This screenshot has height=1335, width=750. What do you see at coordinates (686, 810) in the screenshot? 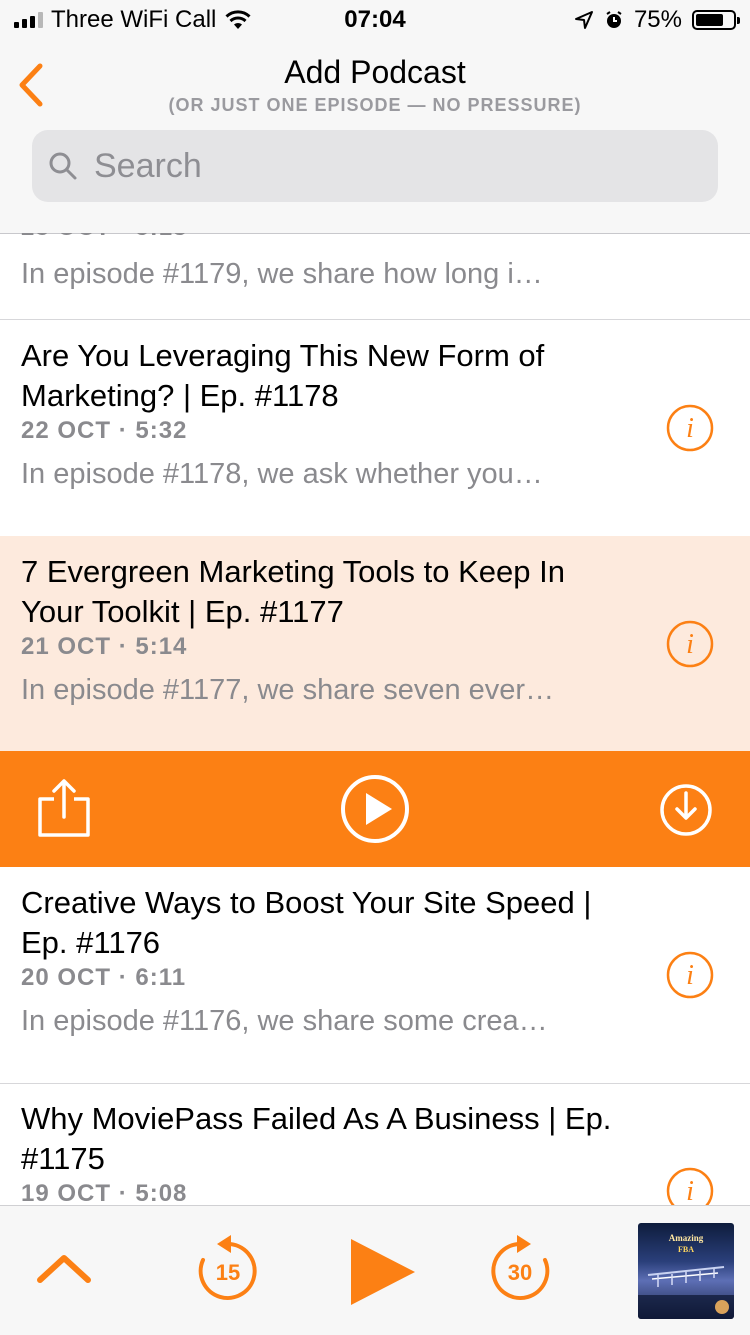
I see `download-icon` at bounding box center [686, 810].